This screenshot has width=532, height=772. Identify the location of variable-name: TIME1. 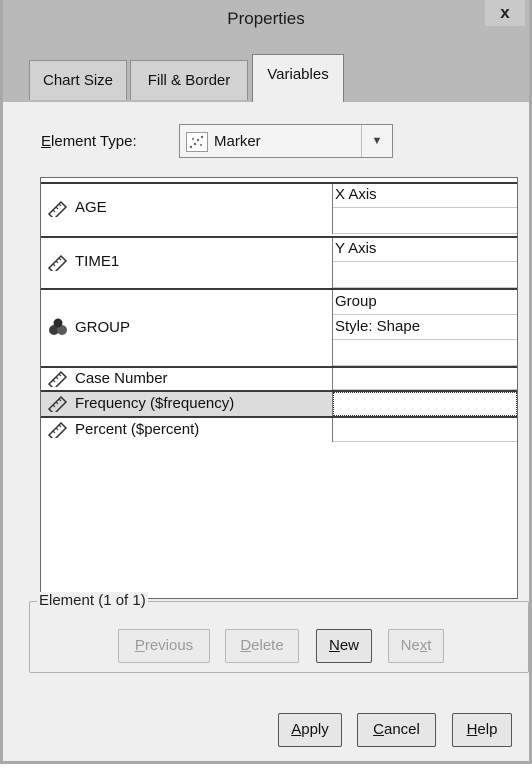
(97, 261).